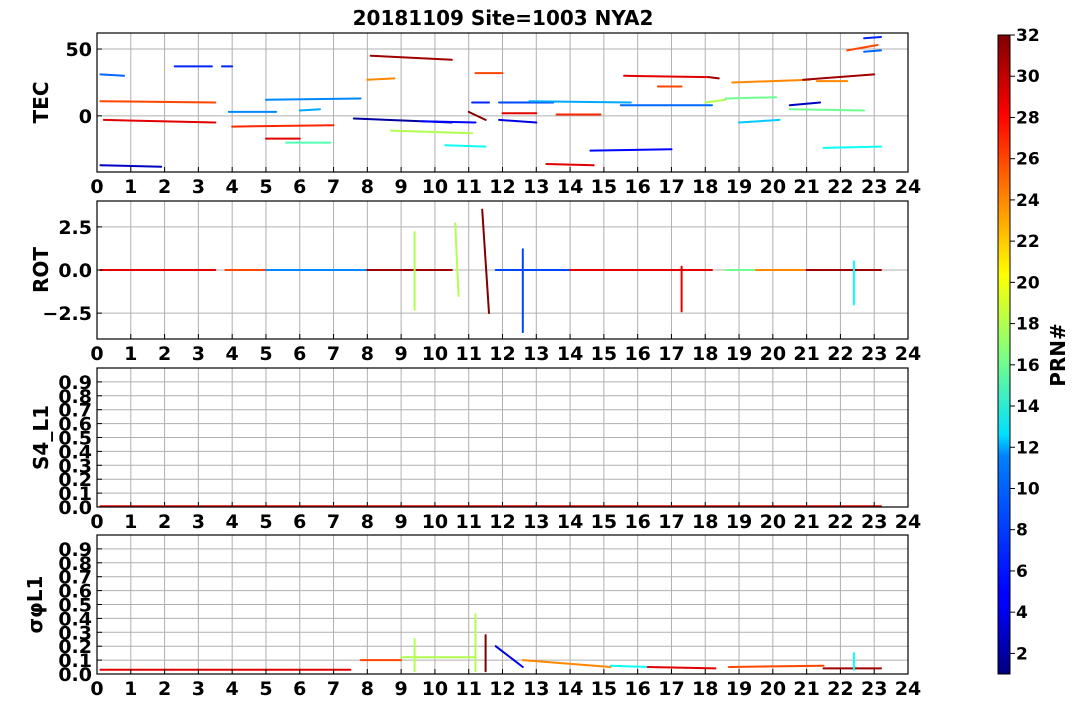 The width and height of the screenshot is (1077, 709). Describe the element at coordinates (79, 50) in the screenshot. I see `y-tick-label: 50` at that location.